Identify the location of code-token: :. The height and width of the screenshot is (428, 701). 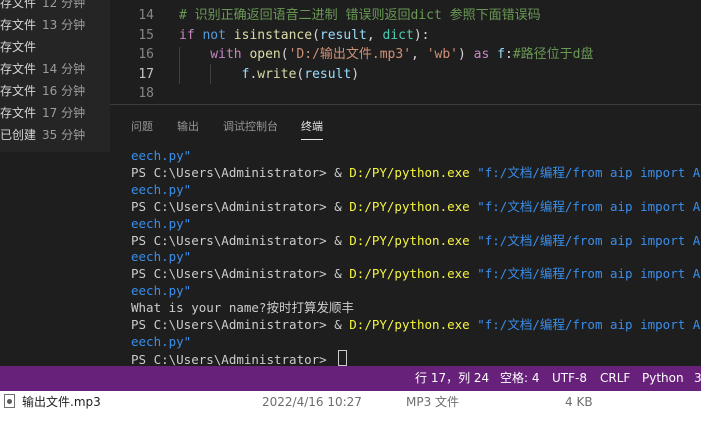
(508, 54).